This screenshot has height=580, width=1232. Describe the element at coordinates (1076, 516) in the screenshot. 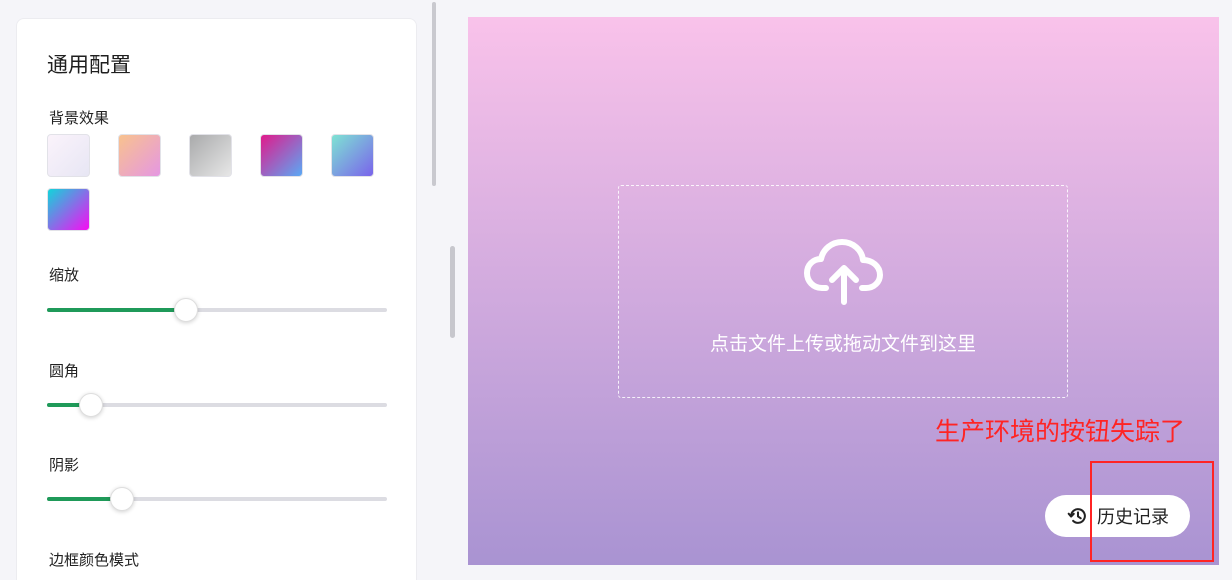

I see `history-icon` at that location.